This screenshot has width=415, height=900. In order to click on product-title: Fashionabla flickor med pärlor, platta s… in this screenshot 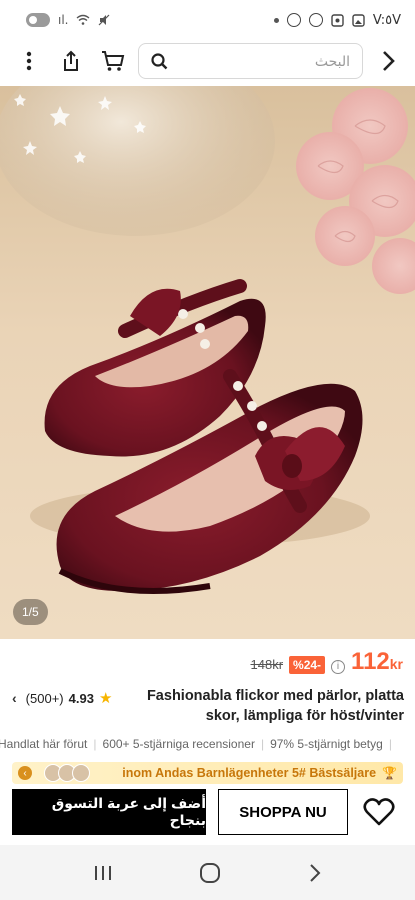, I will do `click(275, 706)`.